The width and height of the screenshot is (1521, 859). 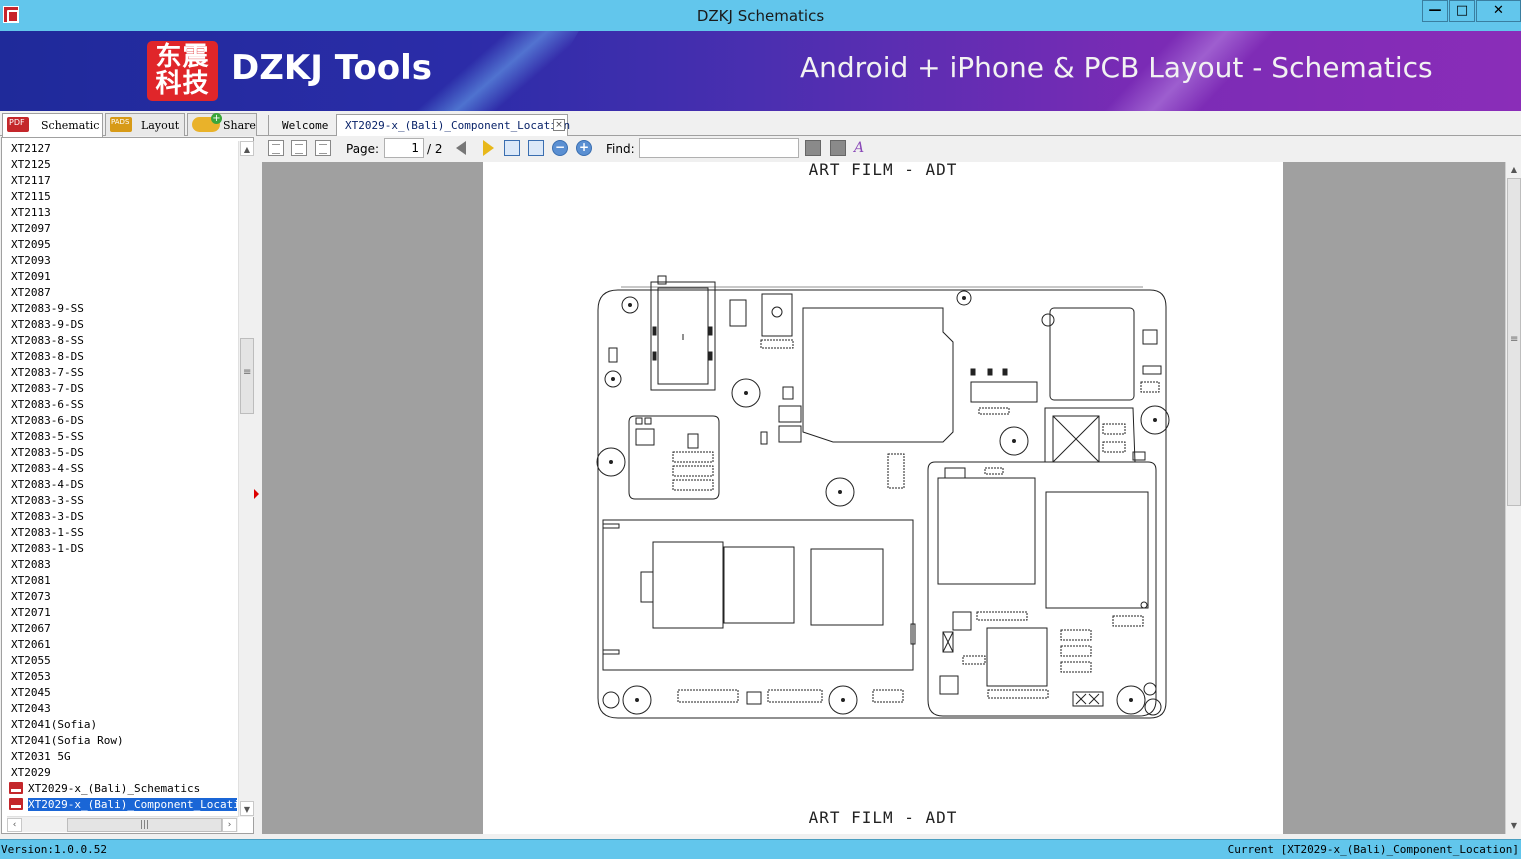 What do you see at coordinates (838, 148) in the screenshot?
I see `find-next-icon` at bounding box center [838, 148].